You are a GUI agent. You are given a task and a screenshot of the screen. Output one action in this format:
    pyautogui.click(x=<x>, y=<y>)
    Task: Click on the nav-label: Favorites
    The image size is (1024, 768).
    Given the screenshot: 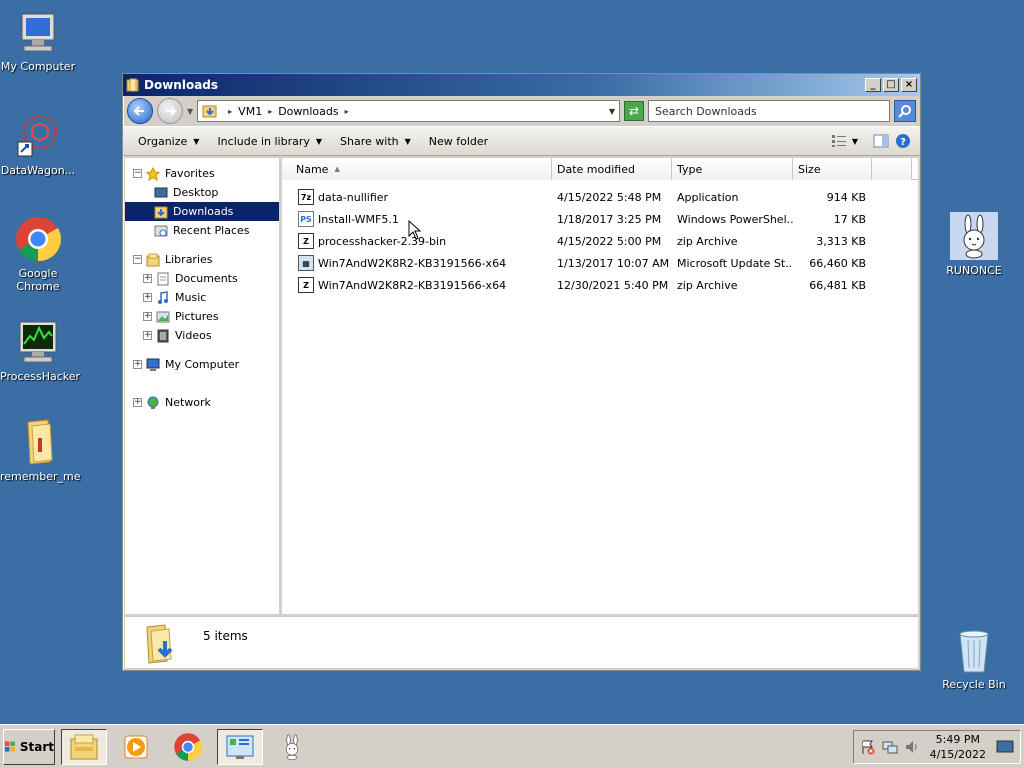 What is the action you would take?
    pyautogui.click(x=190, y=173)
    